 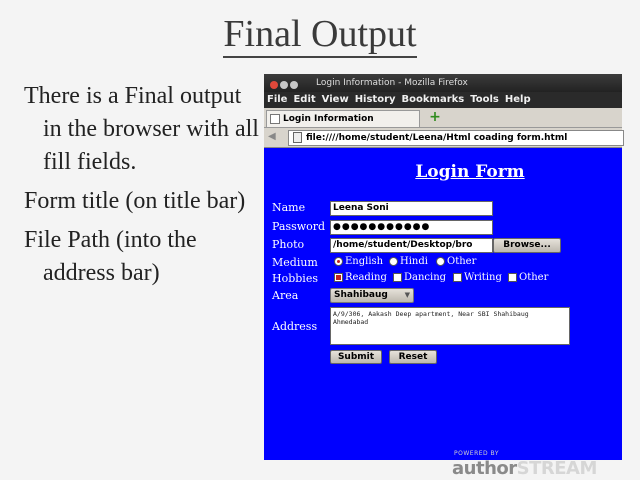 I want to click on medium-option-hindi: Hindi, so click(x=408, y=261).